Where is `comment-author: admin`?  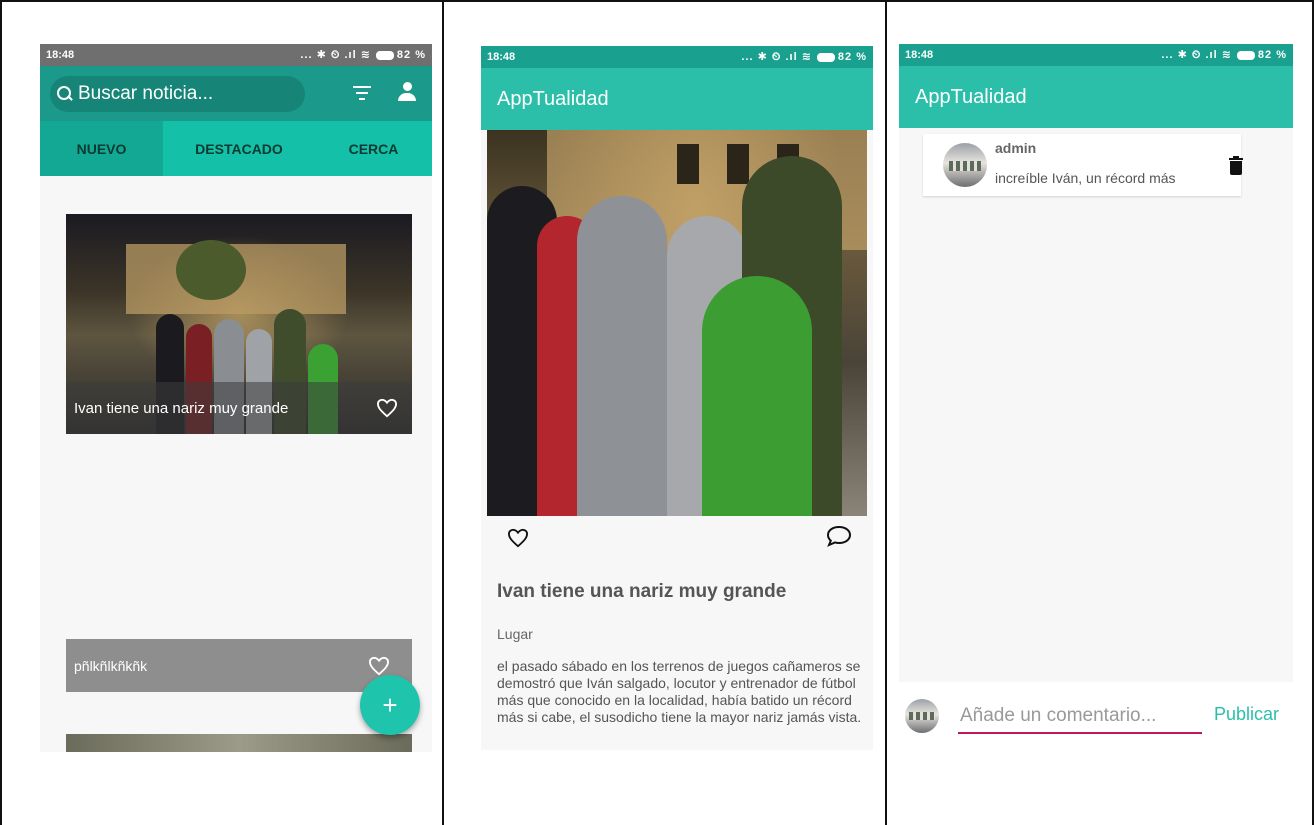 comment-author: admin is located at coordinates (1016, 148).